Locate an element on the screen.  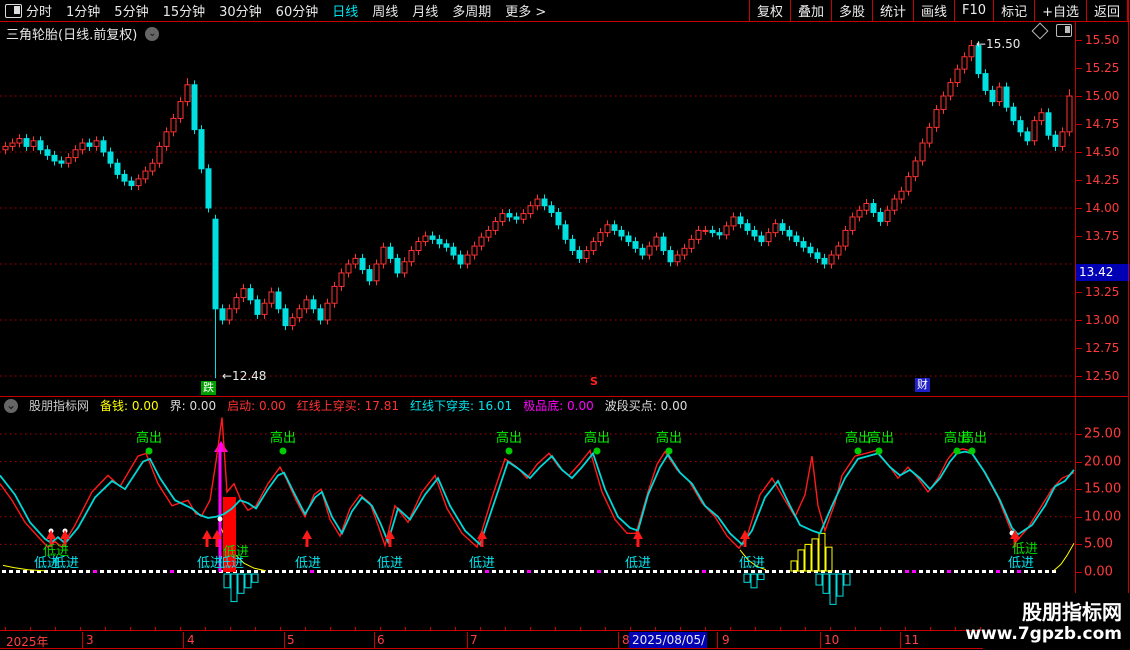
watermark-url: www.7gpzb.com is located at coordinates (1043, 633).